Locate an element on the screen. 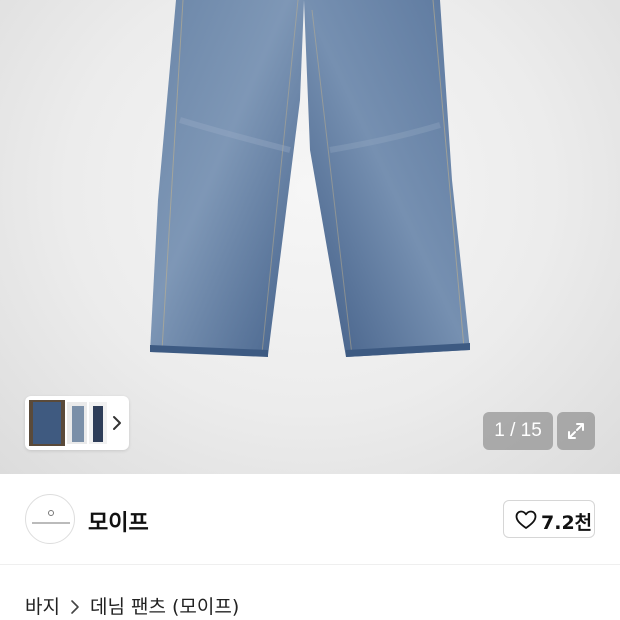 The height and width of the screenshot is (620, 620). breadcrumb: 바지 데님 팬츠 (모이프) is located at coordinates (132, 605).